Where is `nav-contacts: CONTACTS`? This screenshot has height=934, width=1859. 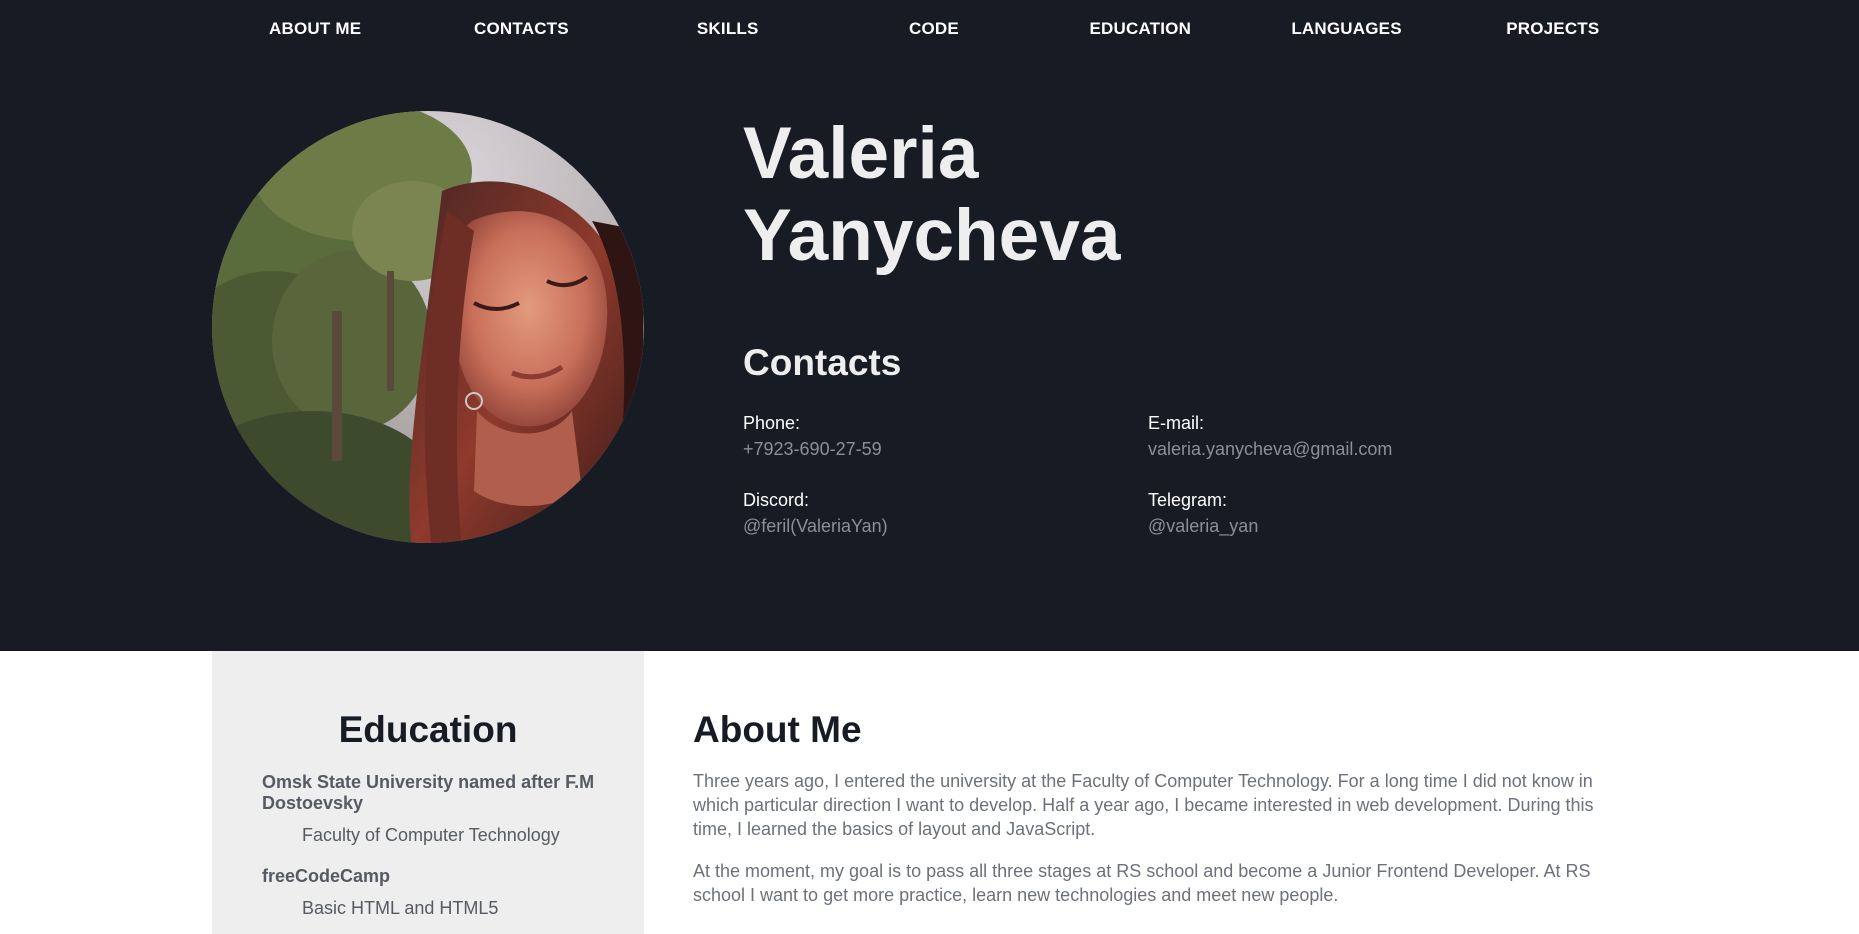
nav-contacts: CONTACTS is located at coordinates (521, 29).